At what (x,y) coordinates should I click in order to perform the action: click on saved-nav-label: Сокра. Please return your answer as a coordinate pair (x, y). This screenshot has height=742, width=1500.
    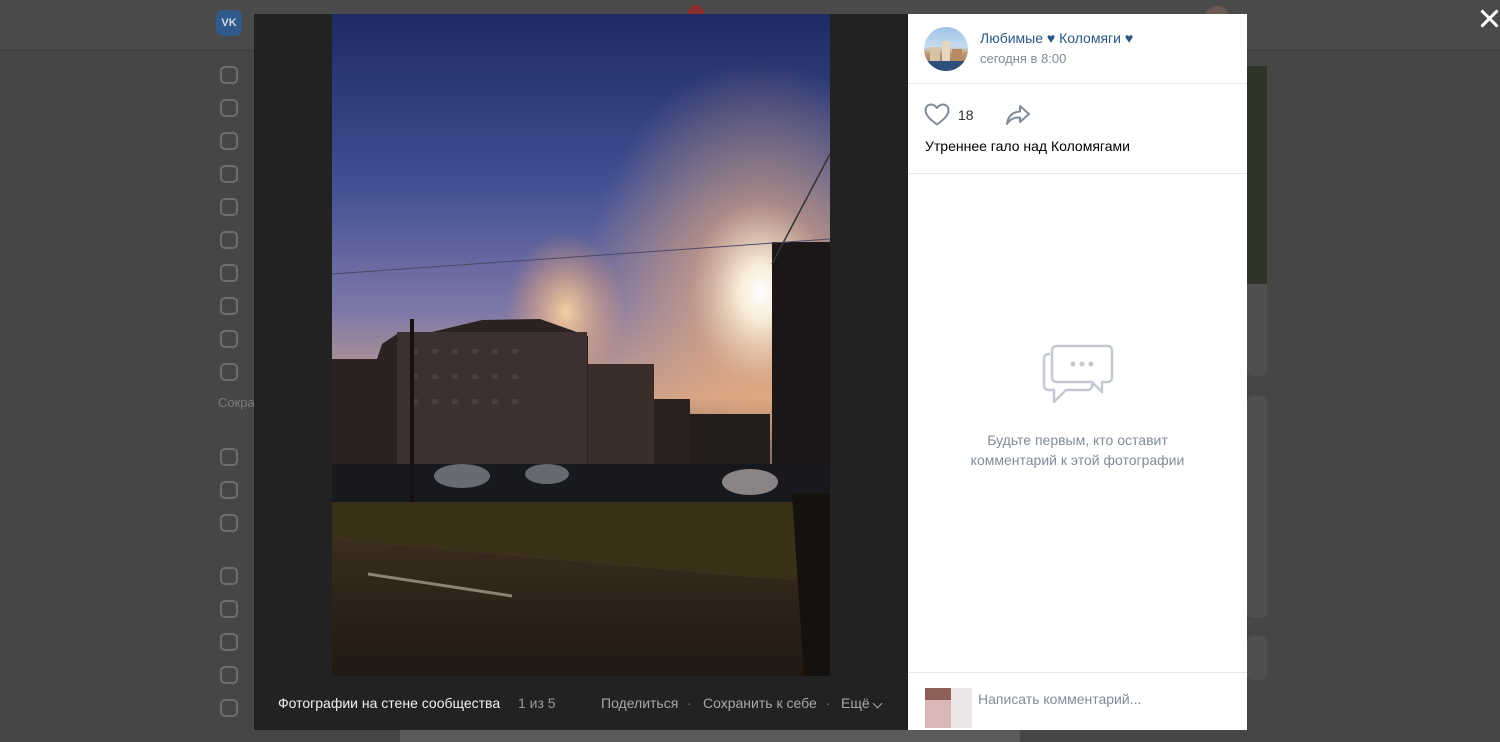
    Looking at the image, I should click on (236, 402).